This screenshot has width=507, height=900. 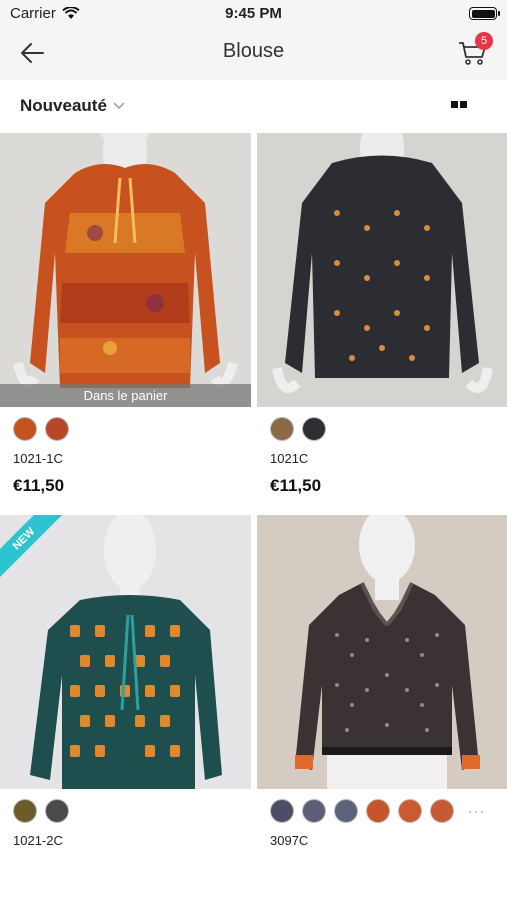 I want to click on sort-dropdown: Nouveauté, so click(x=72, y=106).